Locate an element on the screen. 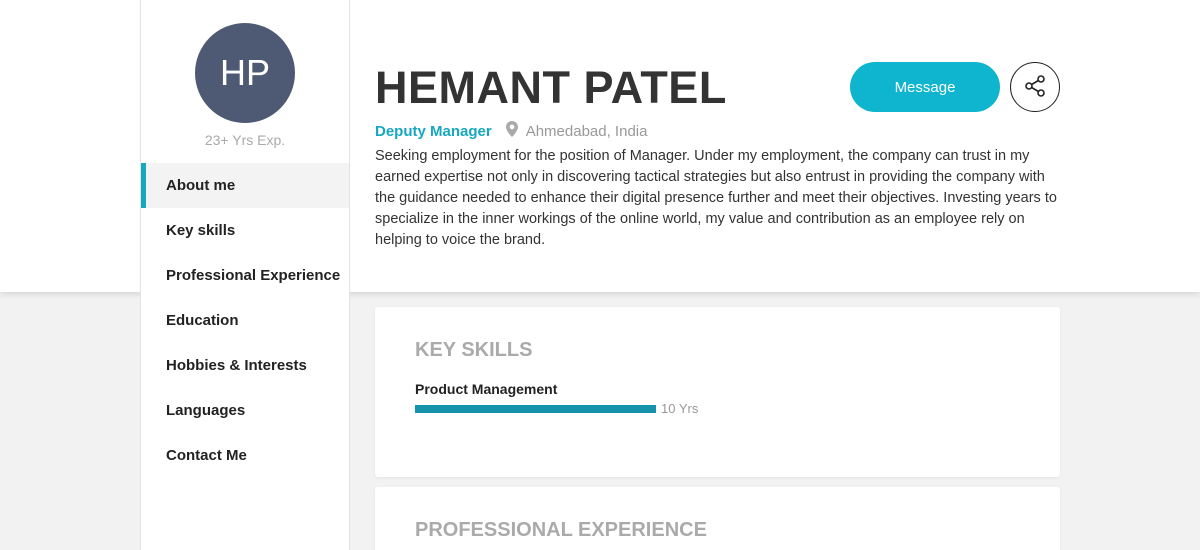 The height and width of the screenshot is (550, 1200). sidebar-item-professional-experience: Professional Experience is located at coordinates (245, 275).